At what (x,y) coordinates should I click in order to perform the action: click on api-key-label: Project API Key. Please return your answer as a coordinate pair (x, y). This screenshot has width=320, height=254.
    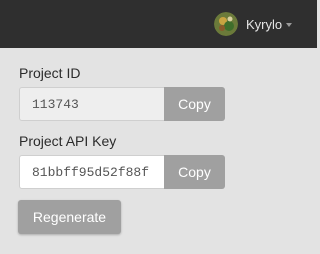
    Looking at the image, I should click on (68, 141).